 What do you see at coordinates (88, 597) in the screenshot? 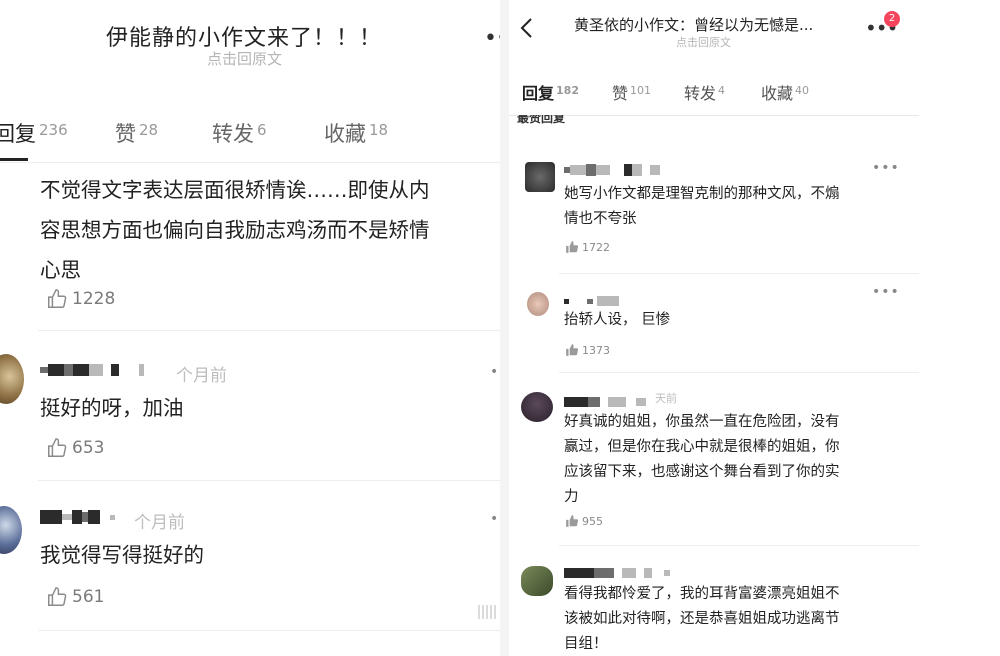
I see `like-count: 561` at bounding box center [88, 597].